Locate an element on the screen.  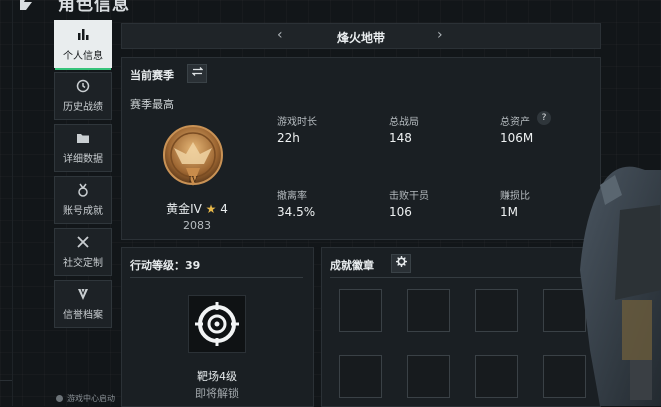
achievements-title: 成就徽章 is located at coordinates (352, 265).